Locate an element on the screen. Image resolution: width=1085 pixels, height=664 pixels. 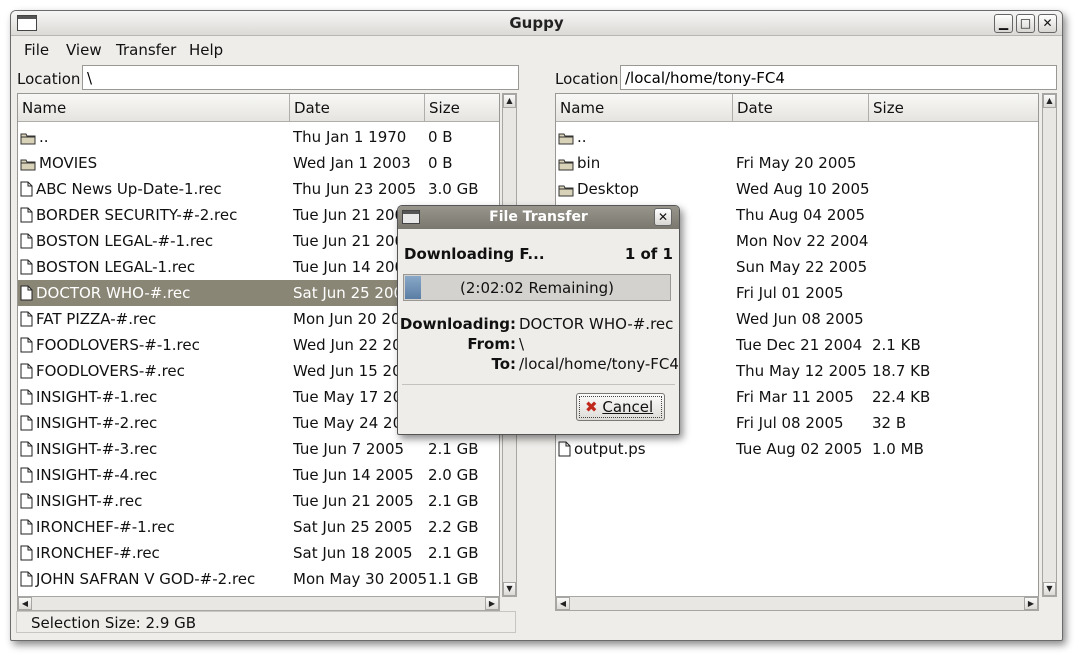
table-row: IRONCHEF-#-1.rec Sat Jun 25 2005 2.2 GB is located at coordinates (258, 527).